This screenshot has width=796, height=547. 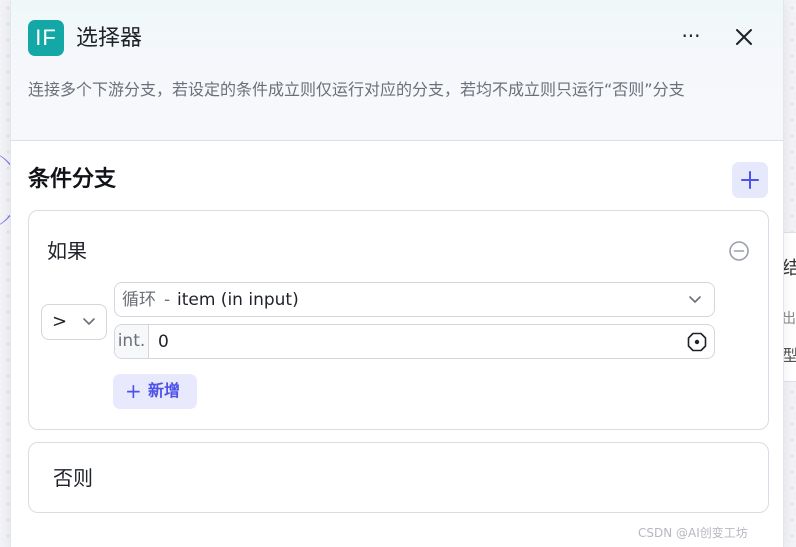 I want to click on more-horizontal-icon: ···, so click(x=691, y=38).